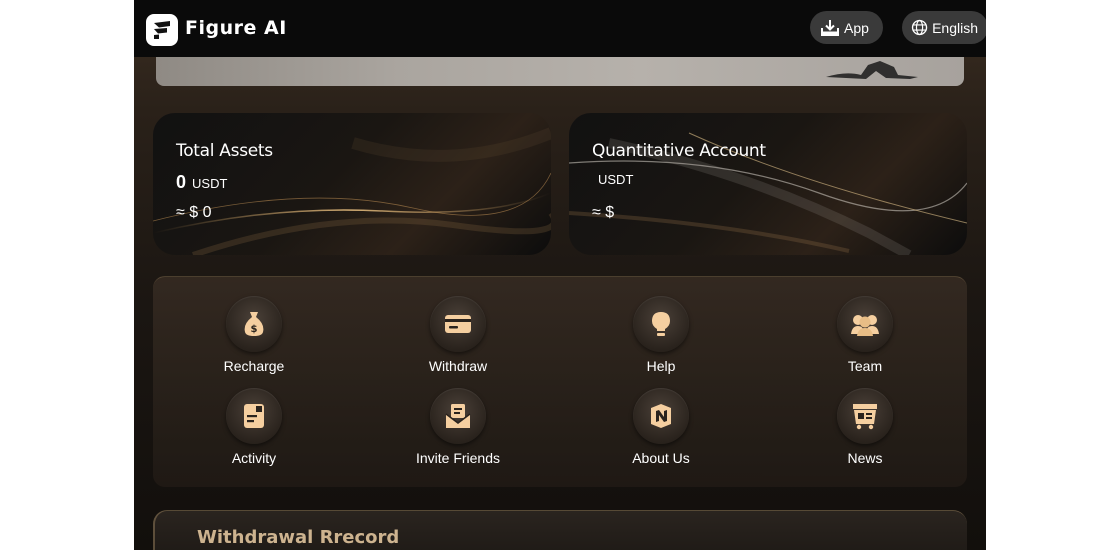 This screenshot has height=550, width=1110. I want to click on download-app-button: App, so click(846, 27).